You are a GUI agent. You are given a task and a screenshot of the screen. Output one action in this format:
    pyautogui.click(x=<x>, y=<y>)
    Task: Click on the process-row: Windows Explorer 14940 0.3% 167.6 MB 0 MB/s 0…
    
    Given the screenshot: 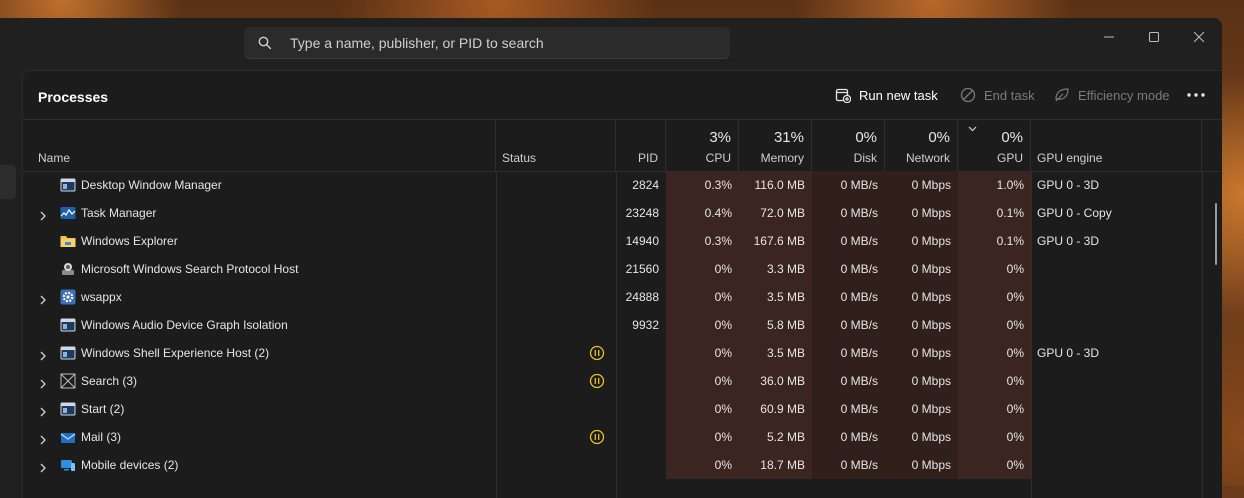 What is the action you would take?
    pyautogui.click(x=622, y=241)
    